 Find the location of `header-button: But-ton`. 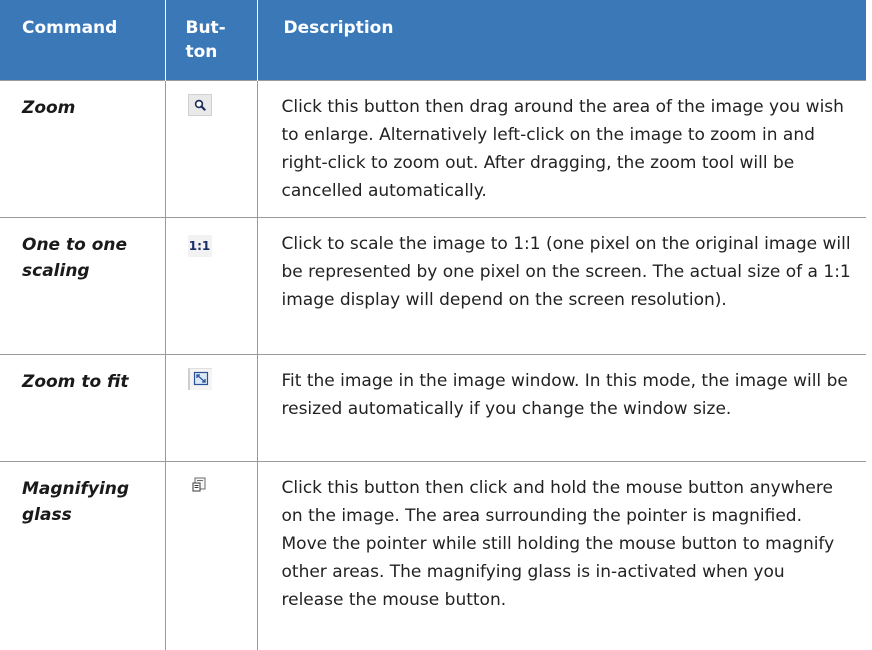

header-button: But-ton is located at coordinates (211, 40).